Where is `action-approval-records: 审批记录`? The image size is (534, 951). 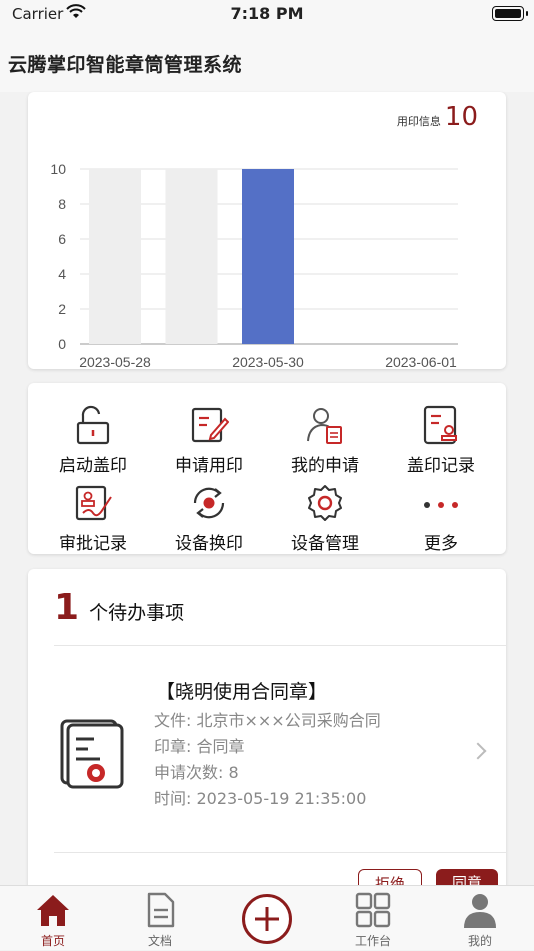 action-approval-records: 审批记录 is located at coordinates (93, 513).